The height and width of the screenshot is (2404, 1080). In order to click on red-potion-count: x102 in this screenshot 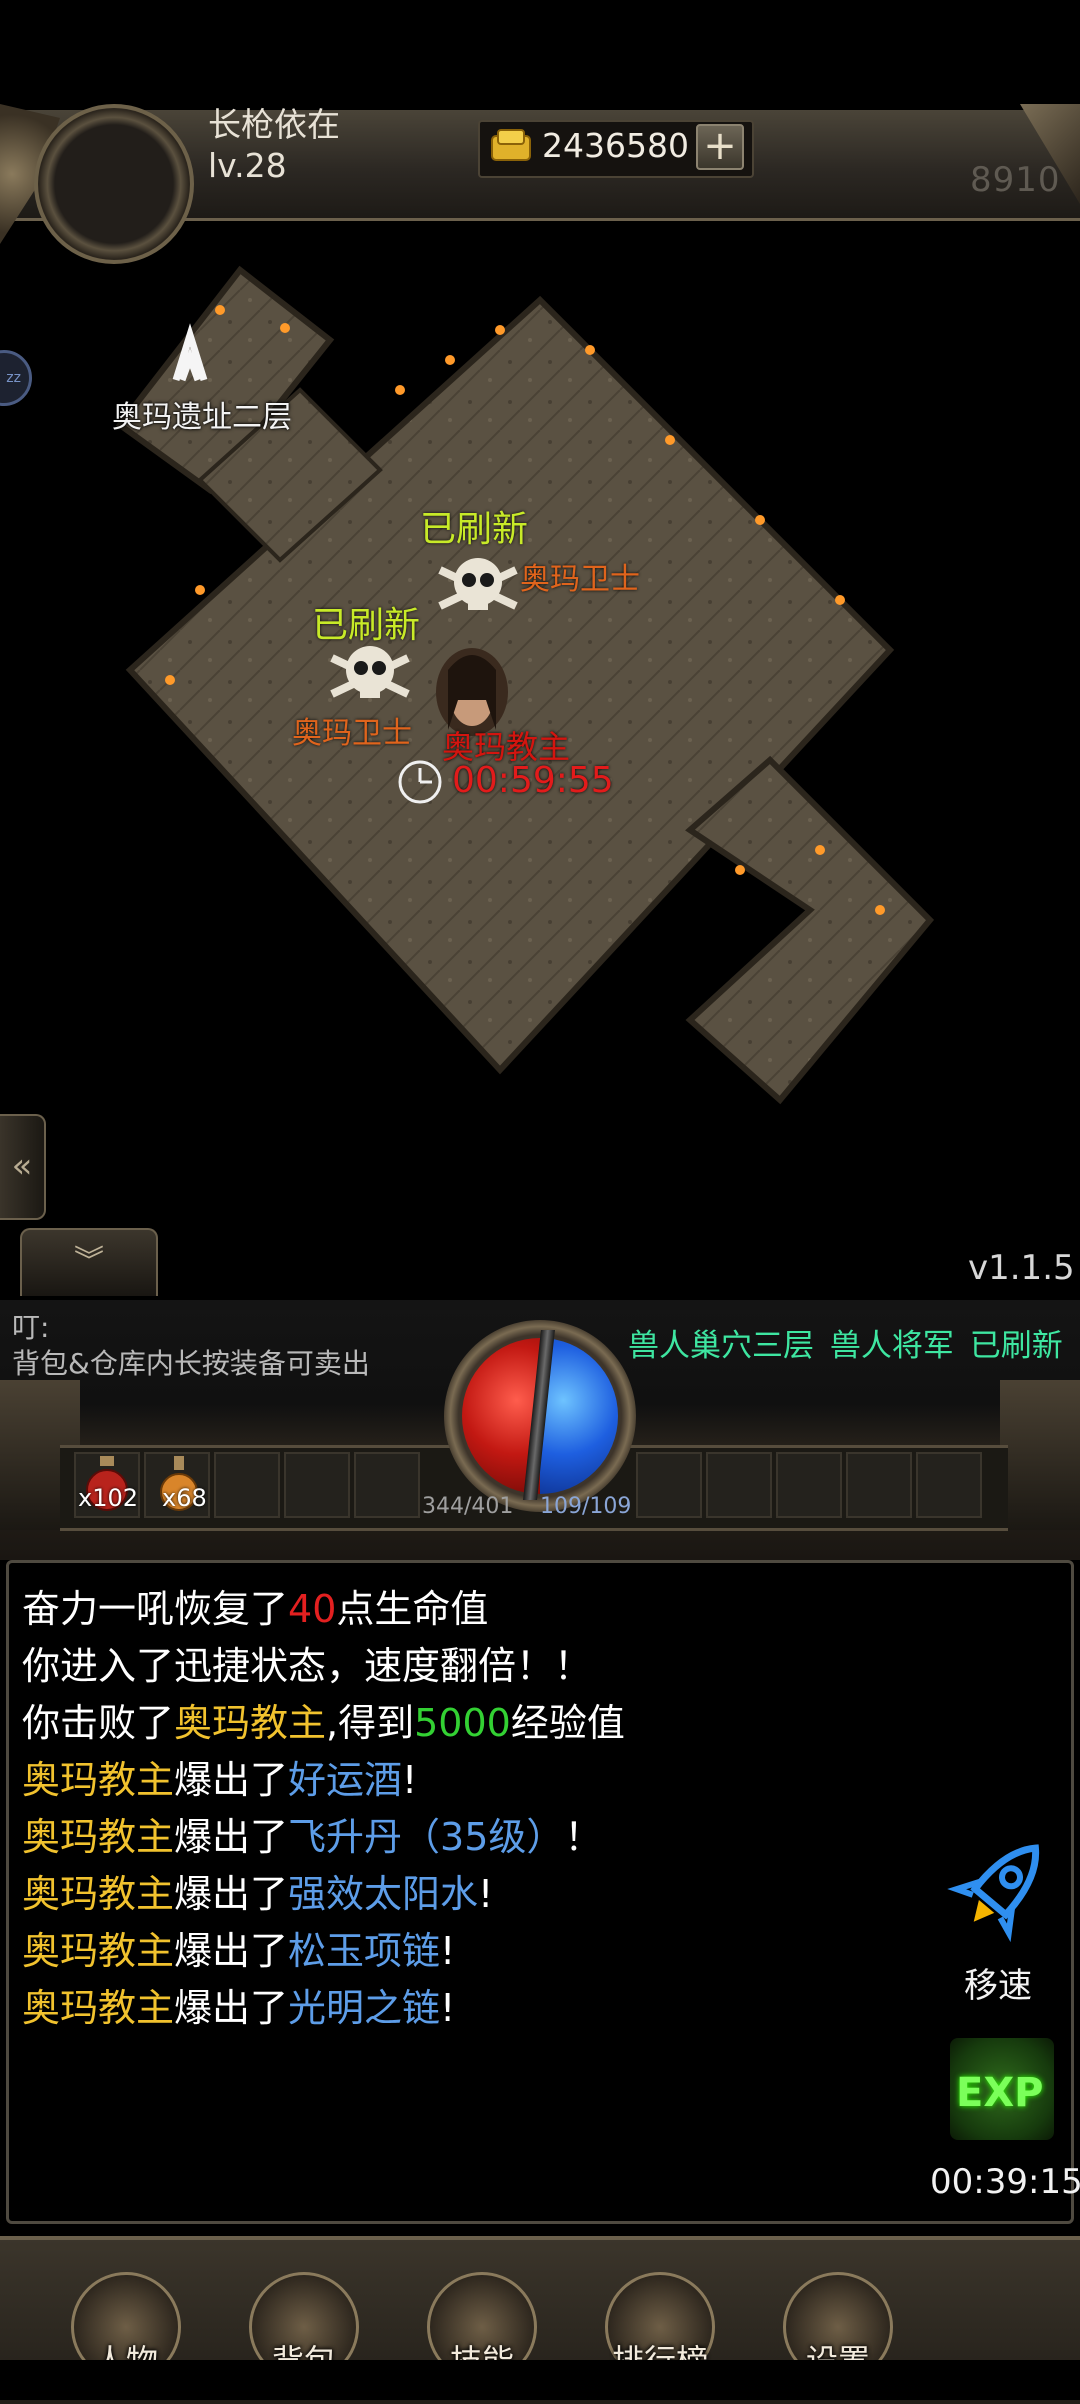, I will do `click(108, 1498)`.